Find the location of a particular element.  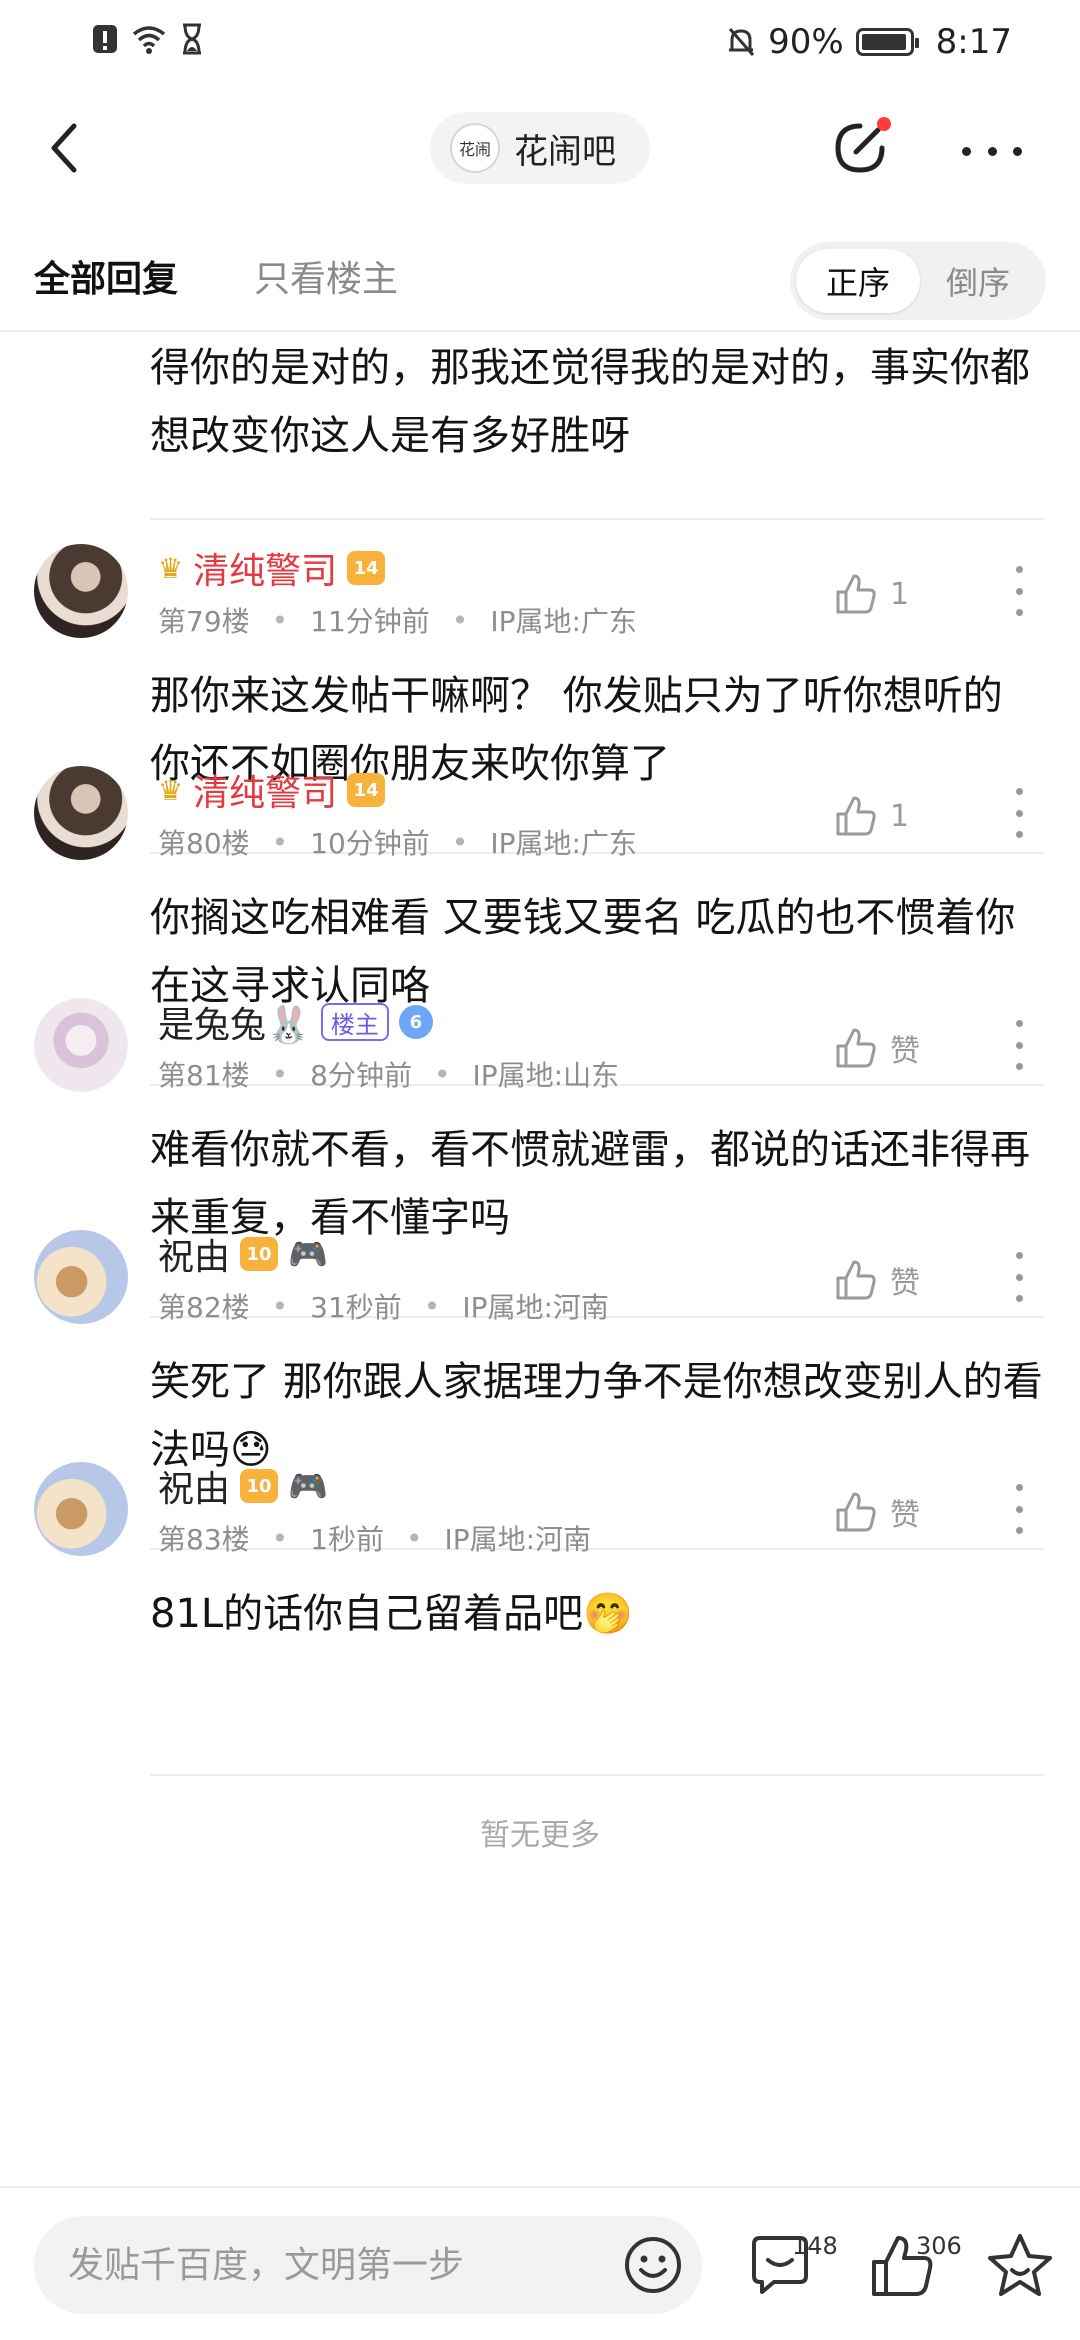

bell-mute-icon is located at coordinates (741, 42).